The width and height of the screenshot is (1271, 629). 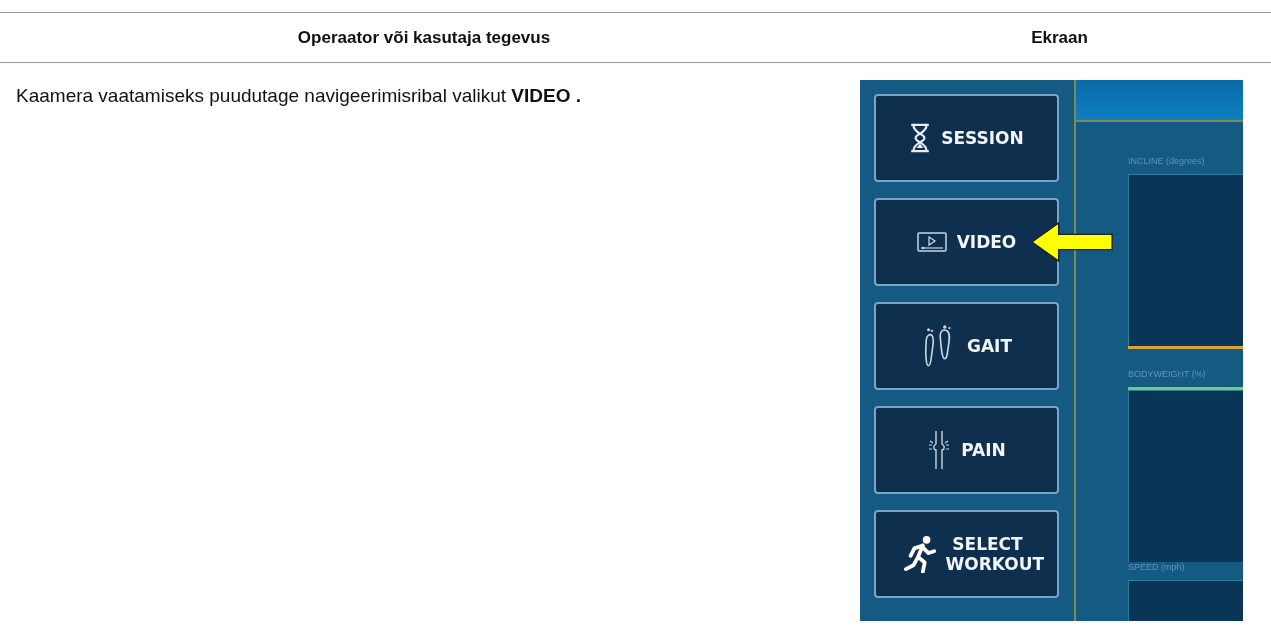 What do you see at coordinates (966, 138) in the screenshot?
I see `nav-button: SESSION` at bounding box center [966, 138].